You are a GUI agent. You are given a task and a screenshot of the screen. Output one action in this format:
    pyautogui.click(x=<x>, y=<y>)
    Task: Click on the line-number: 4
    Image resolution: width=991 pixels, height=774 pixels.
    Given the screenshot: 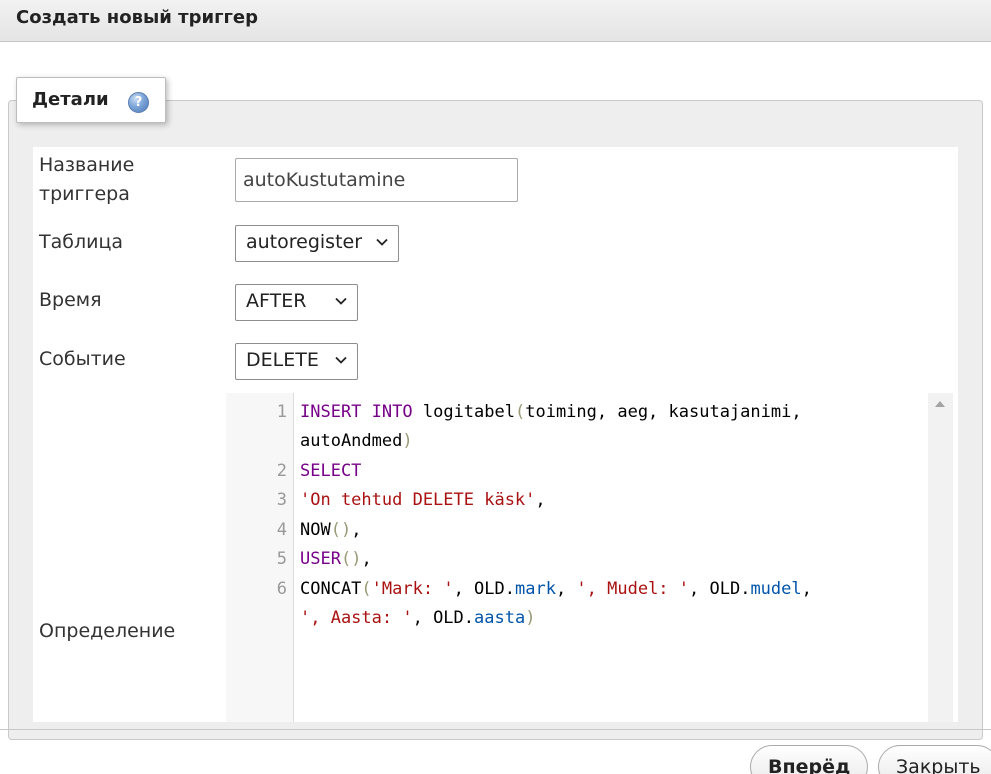 What is the action you would take?
    pyautogui.click(x=281, y=530)
    